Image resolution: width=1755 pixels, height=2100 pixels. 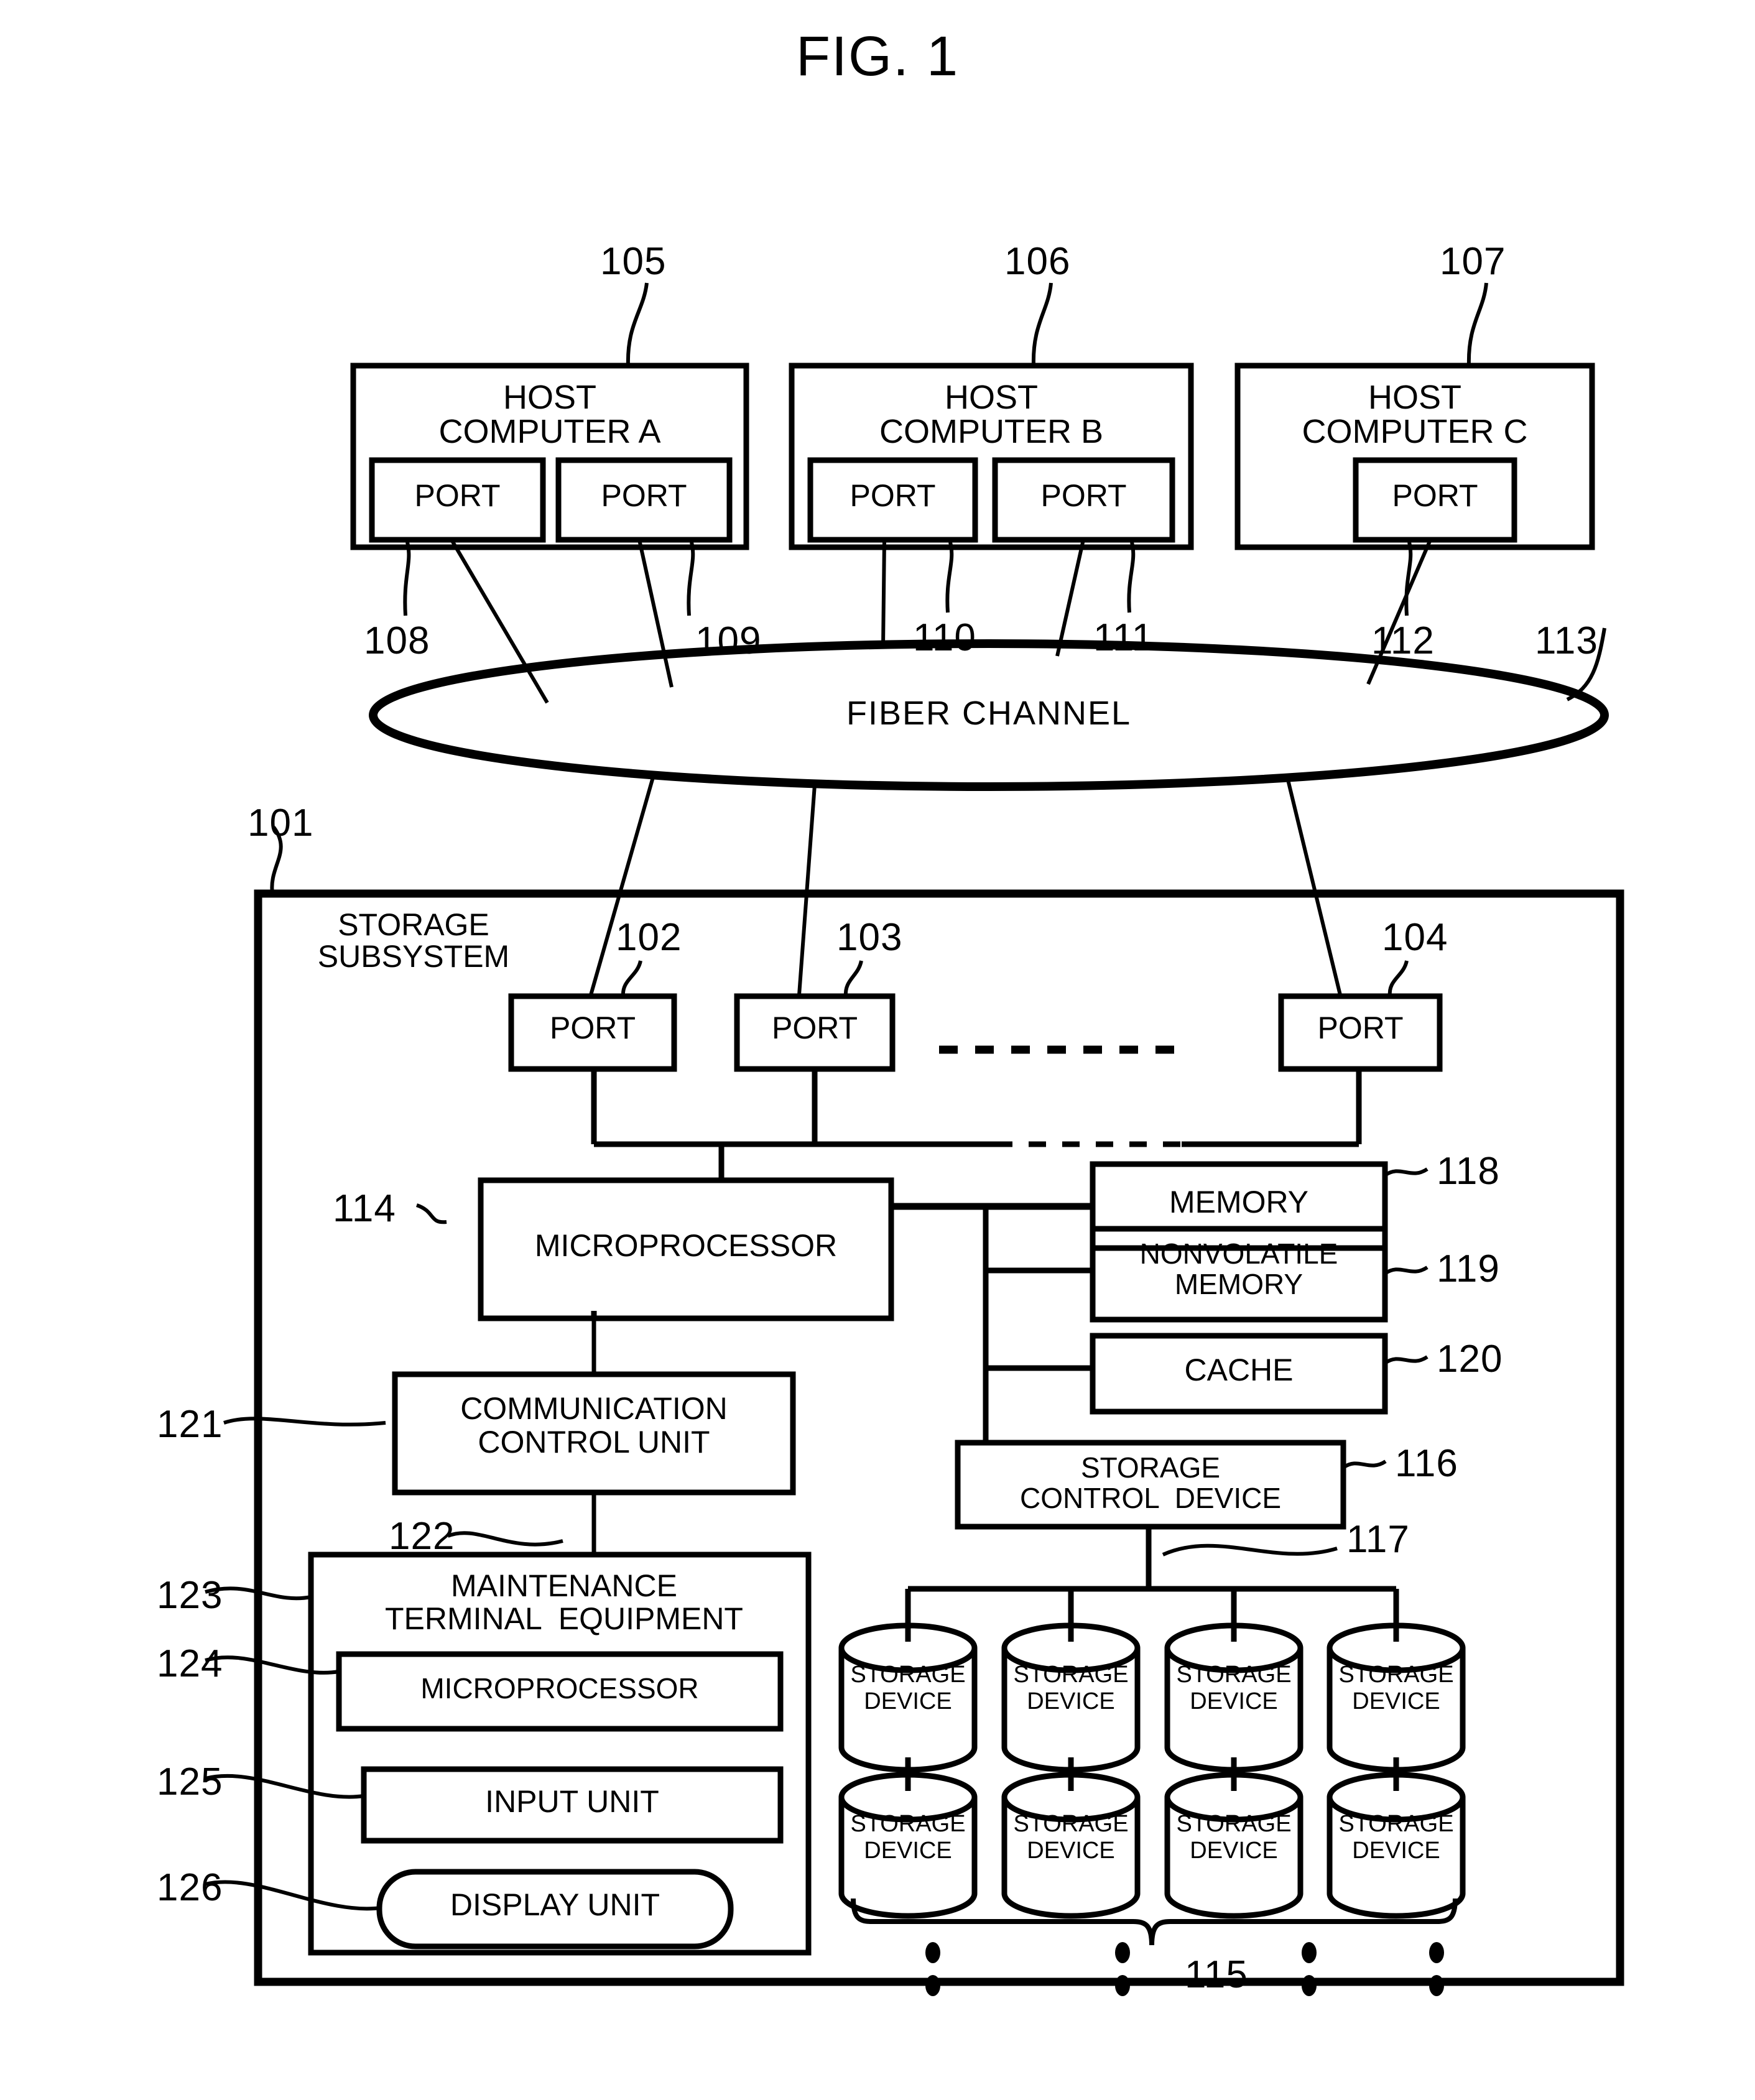 What do you see at coordinates (1378, 1539) in the screenshot?
I see `ref-117: 117` at bounding box center [1378, 1539].